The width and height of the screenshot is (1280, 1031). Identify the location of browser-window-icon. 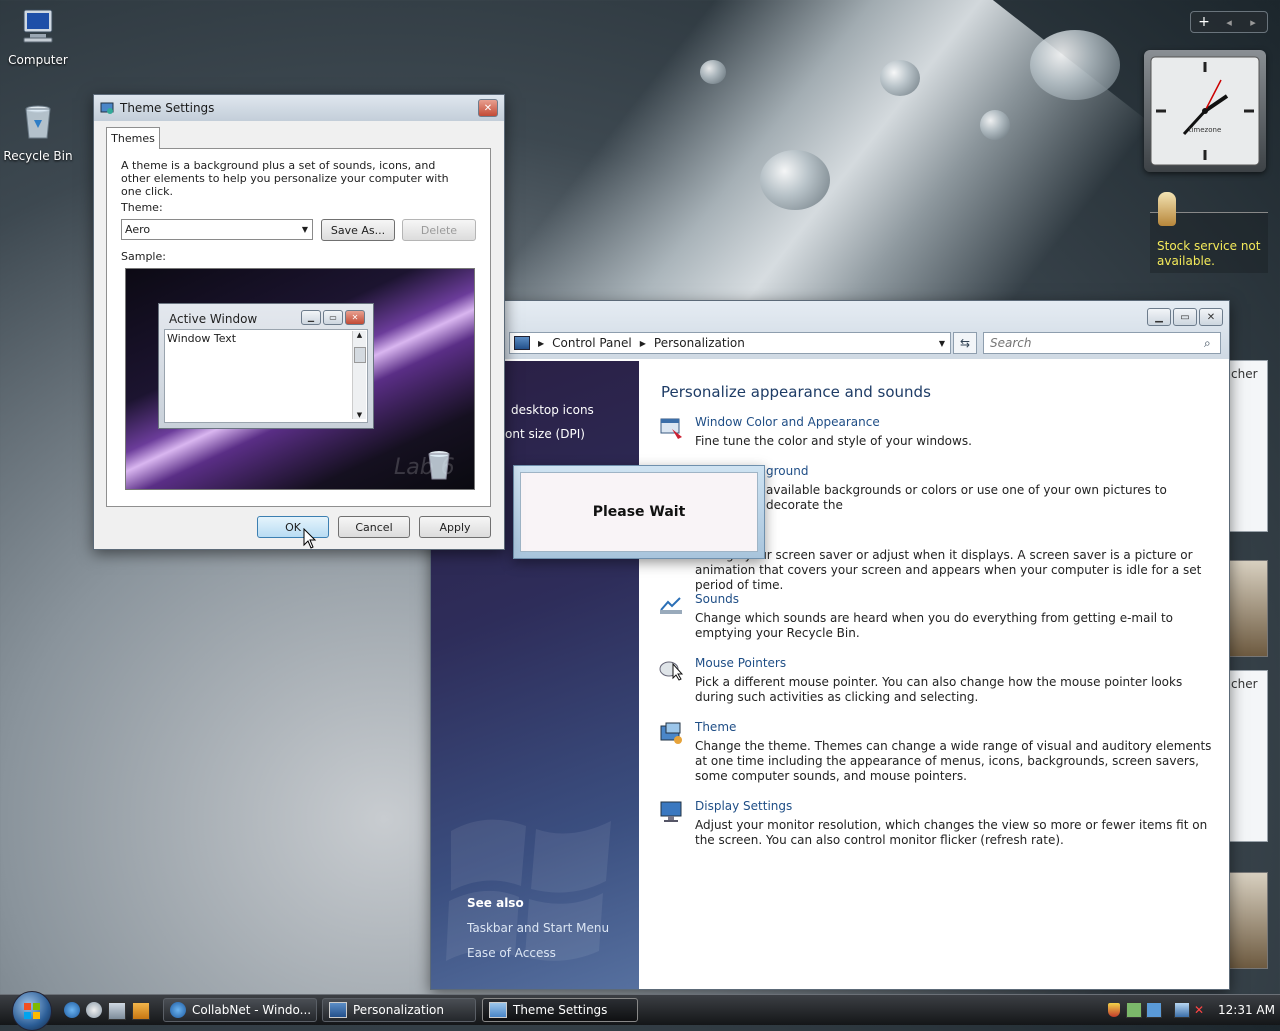
(178, 1010).